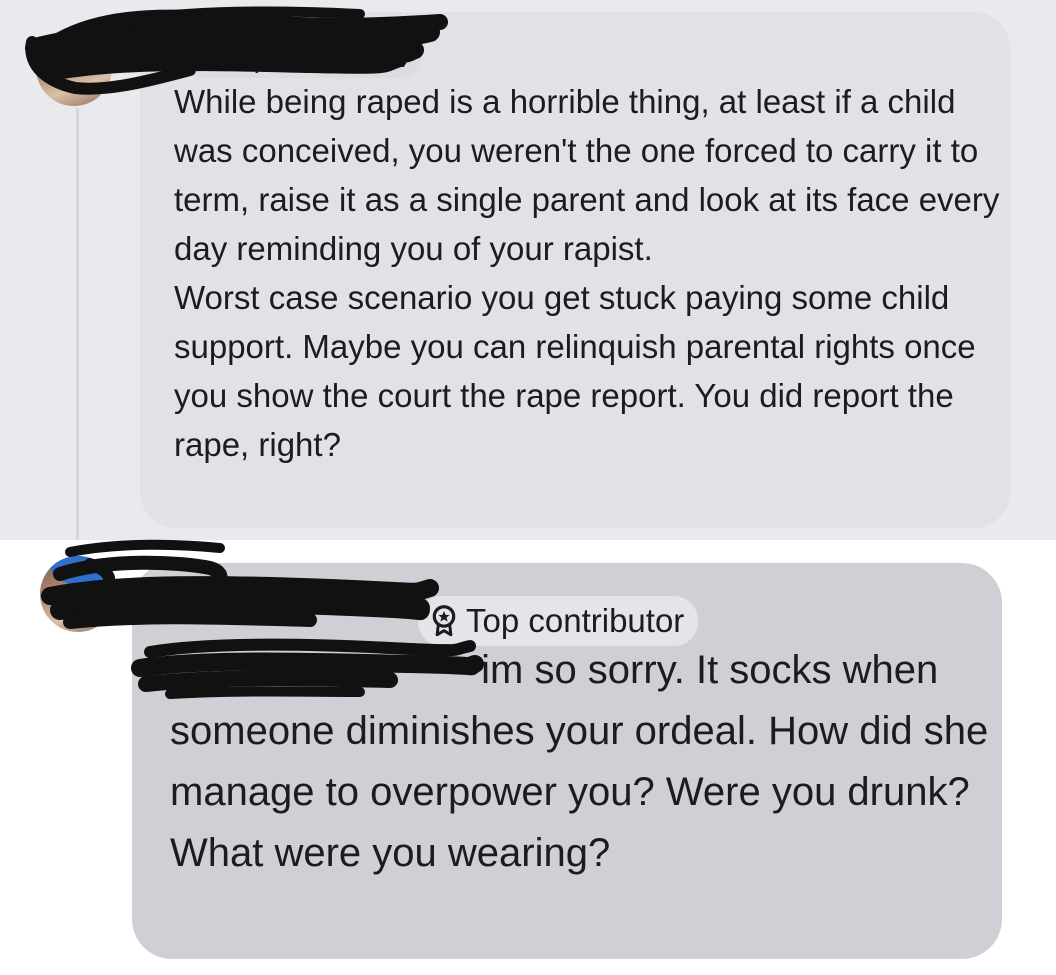 This screenshot has height=975, width=1056. I want to click on reply-thread-line, so click(77, 324).